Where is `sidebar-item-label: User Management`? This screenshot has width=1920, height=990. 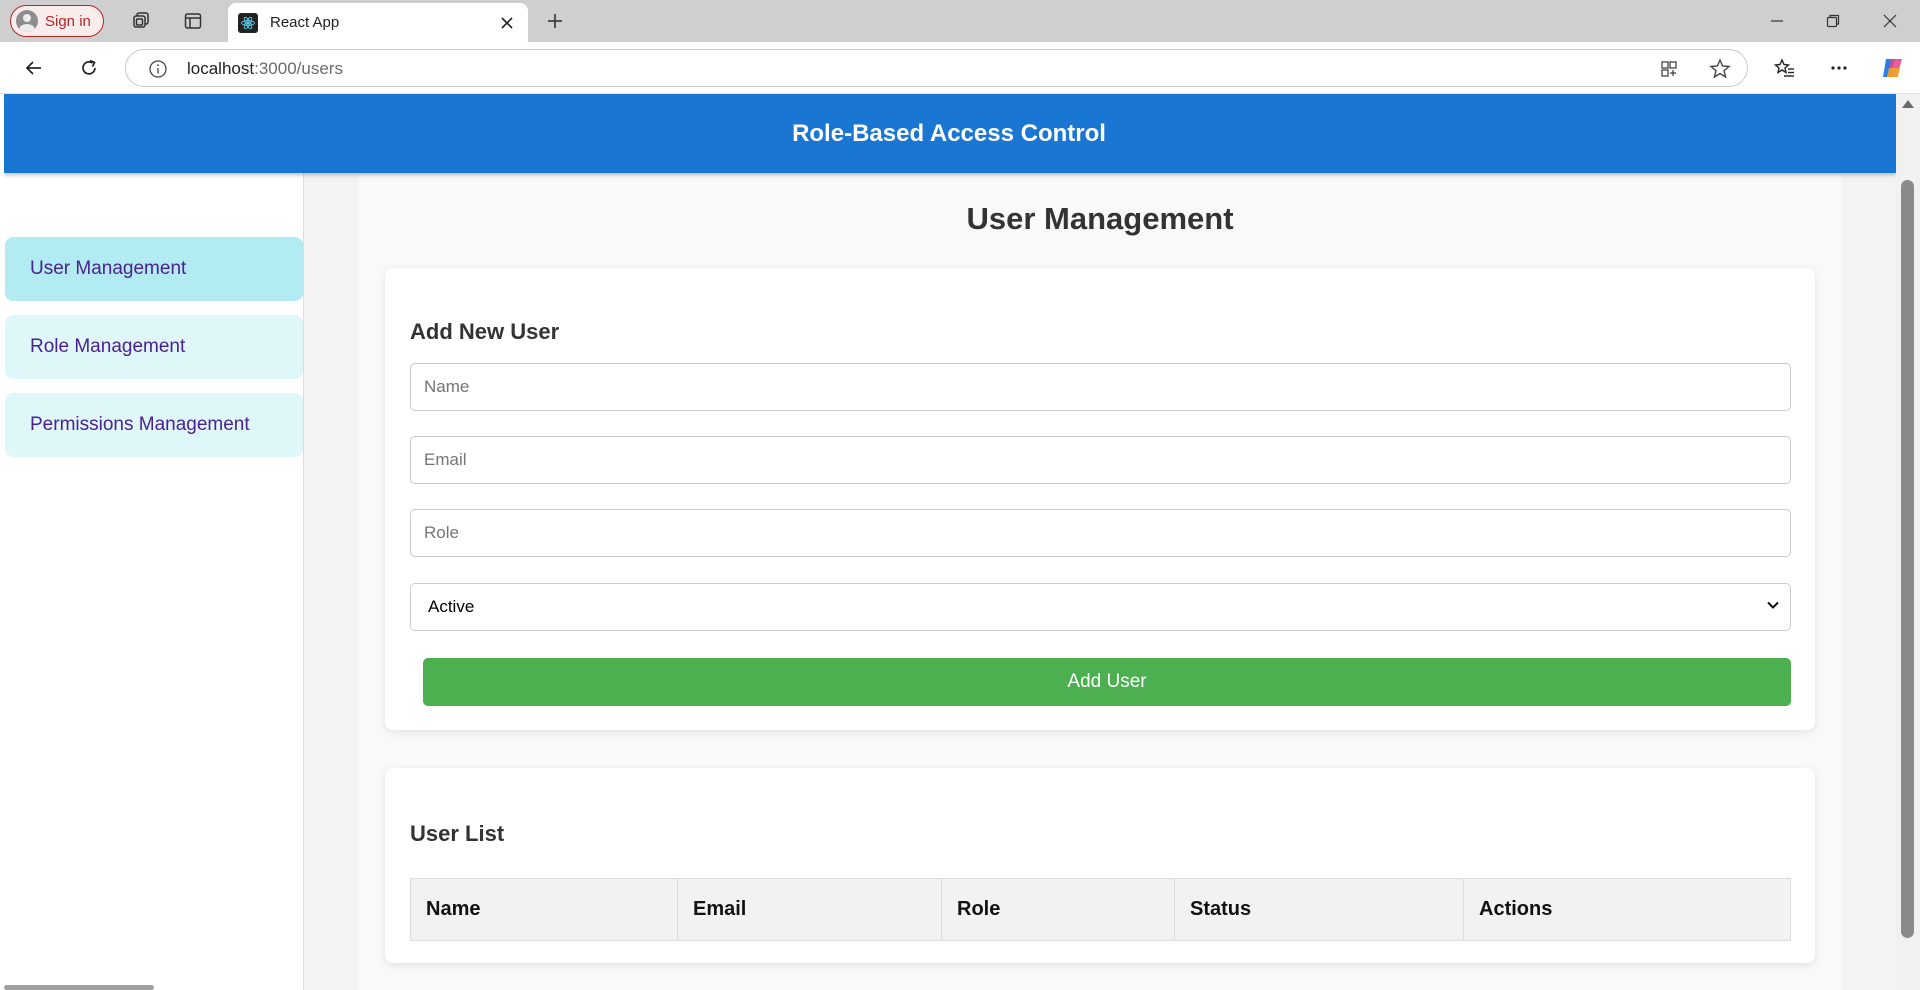 sidebar-item-label: User Management is located at coordinates (108, 268).